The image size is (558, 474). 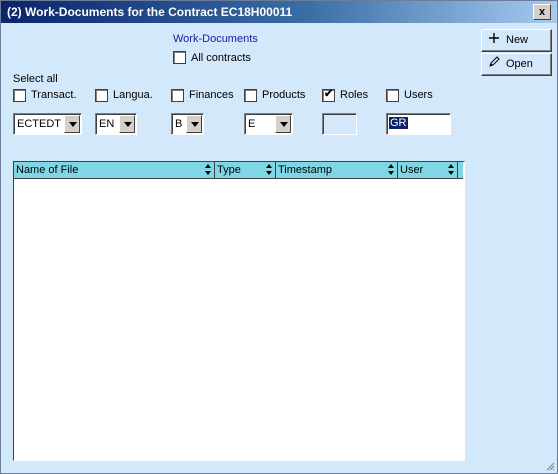 I want to click on transact-combo-value: ECTEDT, so click(x=39, y=124).